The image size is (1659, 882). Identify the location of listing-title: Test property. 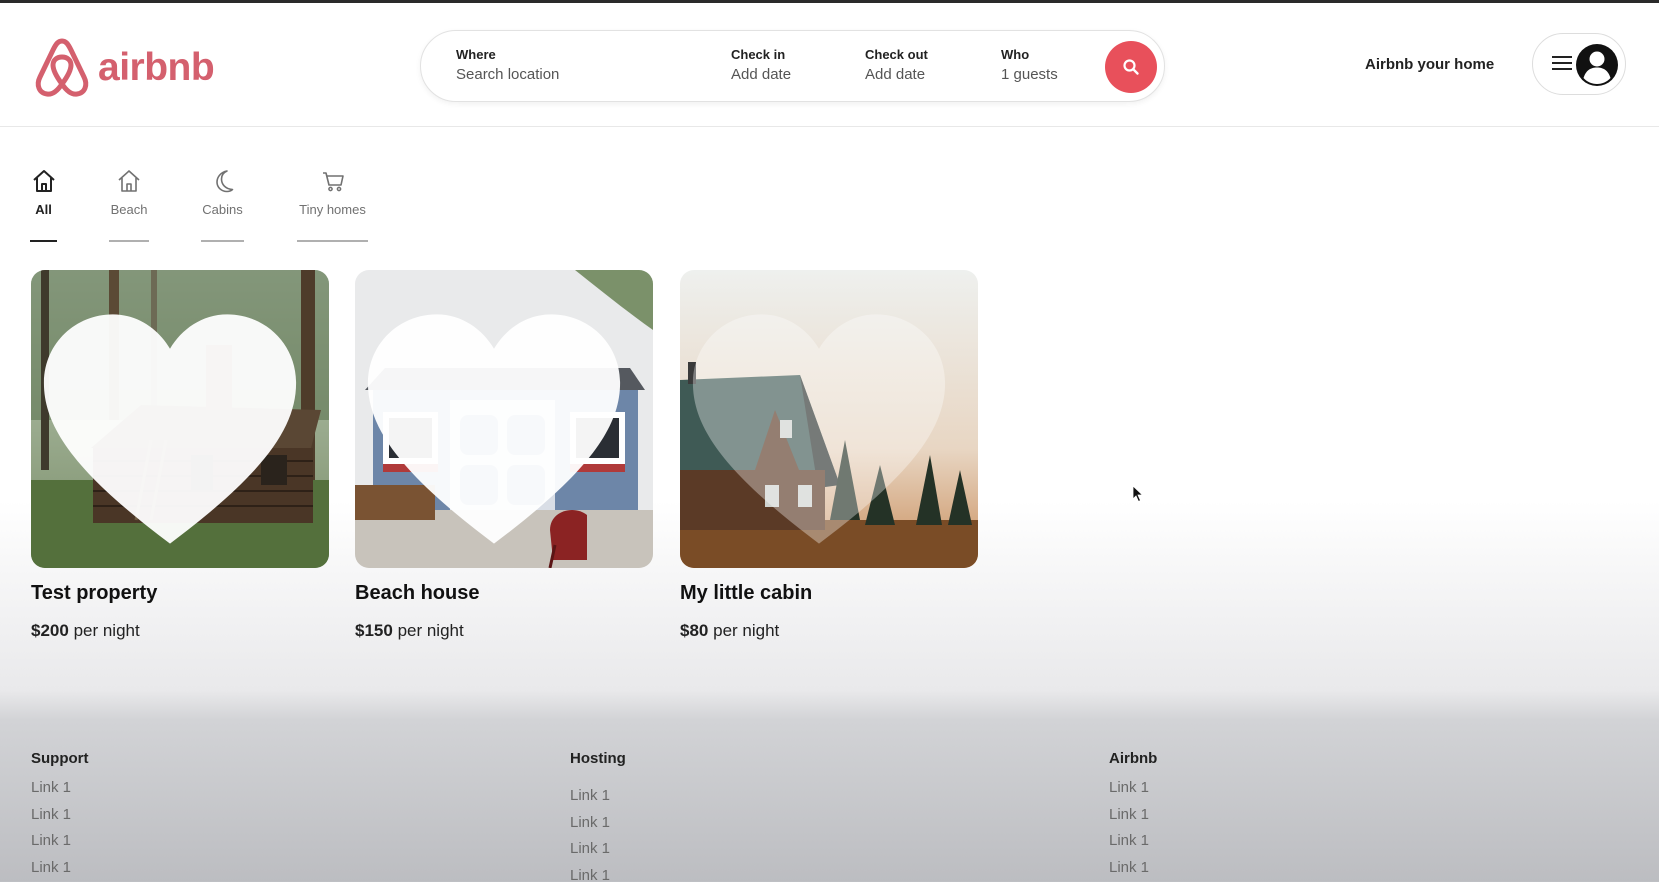
(180, 593).